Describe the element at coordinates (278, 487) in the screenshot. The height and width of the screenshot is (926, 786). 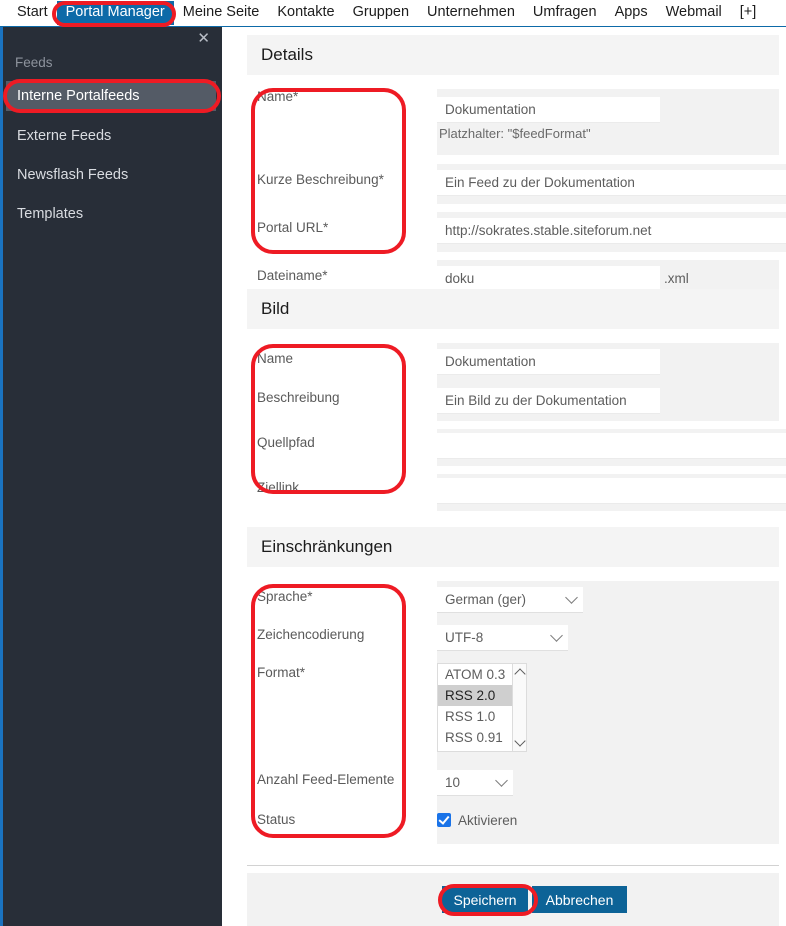
I see `label-ziellink: Ziellink` at that location.